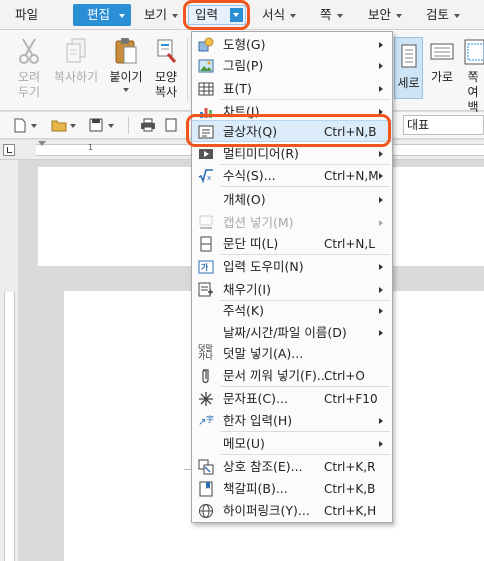  Describe the element at coordinates (148, 125) in the screenshot. I see `print-icon` at that location.